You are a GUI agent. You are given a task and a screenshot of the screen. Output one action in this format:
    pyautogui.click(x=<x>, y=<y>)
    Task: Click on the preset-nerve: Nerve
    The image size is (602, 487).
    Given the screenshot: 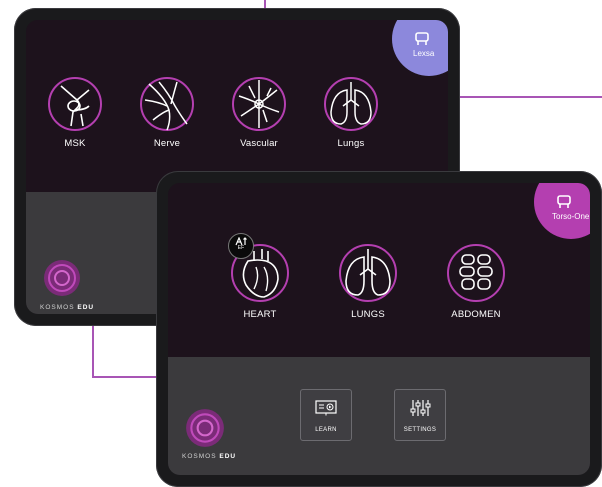 What is the action you would take?
    pyautogui.click(x=167, y=112)
    